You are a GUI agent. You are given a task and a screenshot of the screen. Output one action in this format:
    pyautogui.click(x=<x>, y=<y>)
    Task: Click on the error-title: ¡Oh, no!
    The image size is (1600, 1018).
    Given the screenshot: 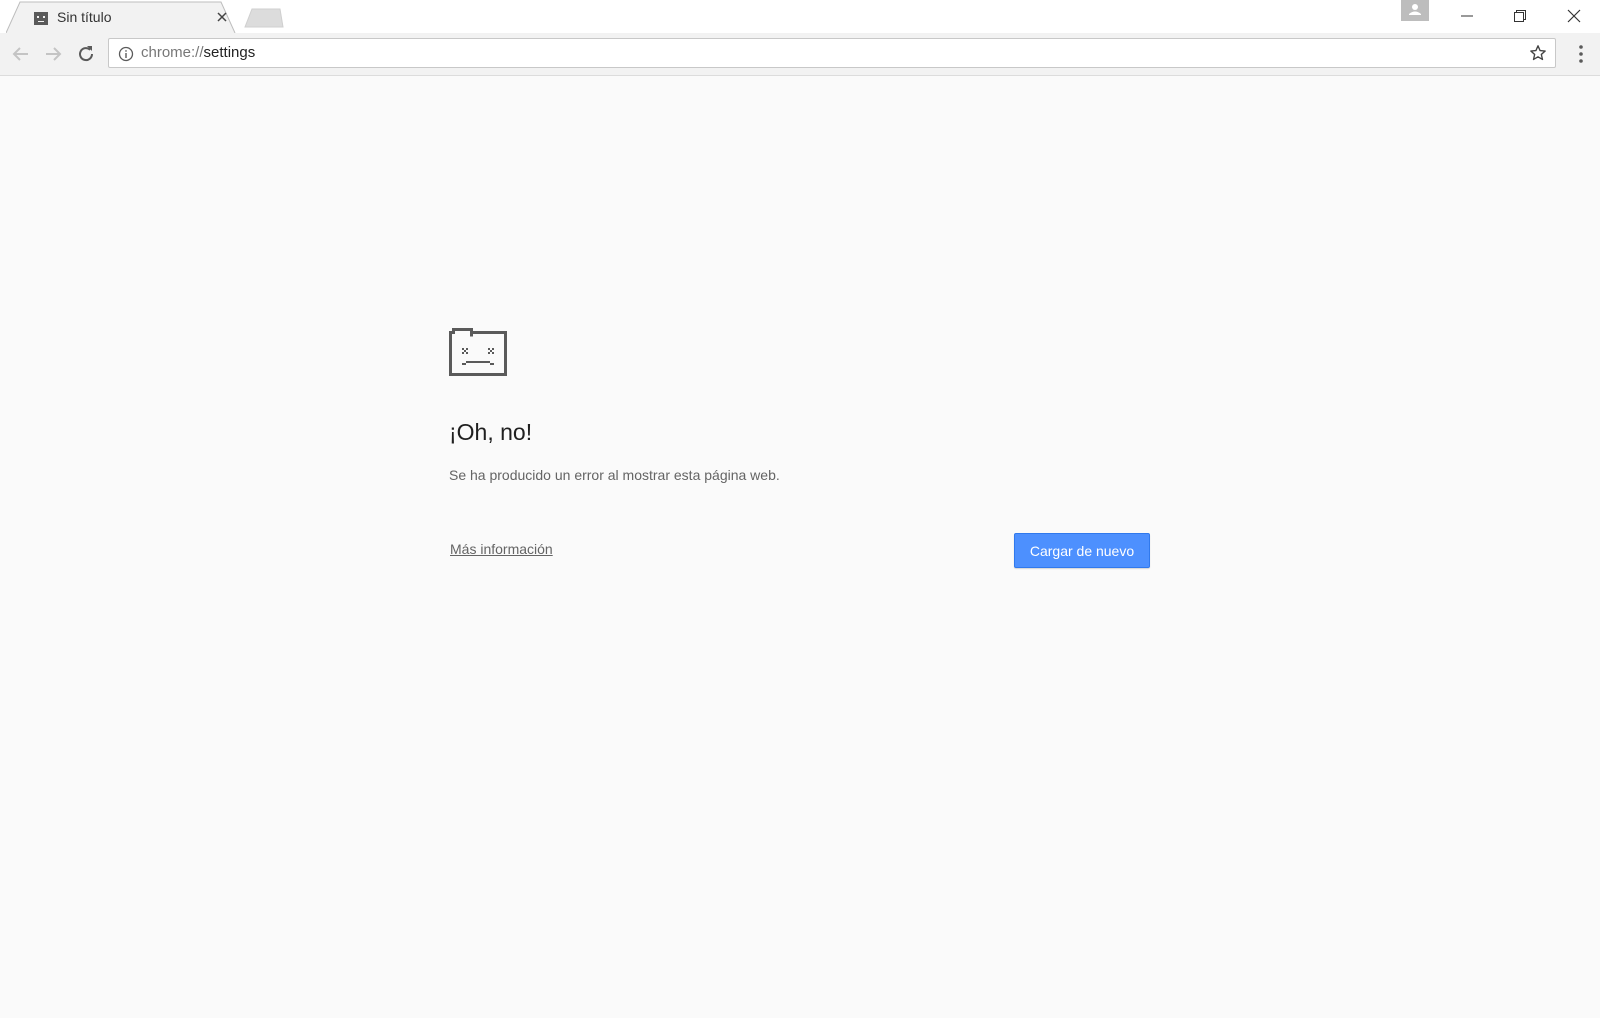 What is the action you would take?
    pyautogui.click(x=491, y=432)
    